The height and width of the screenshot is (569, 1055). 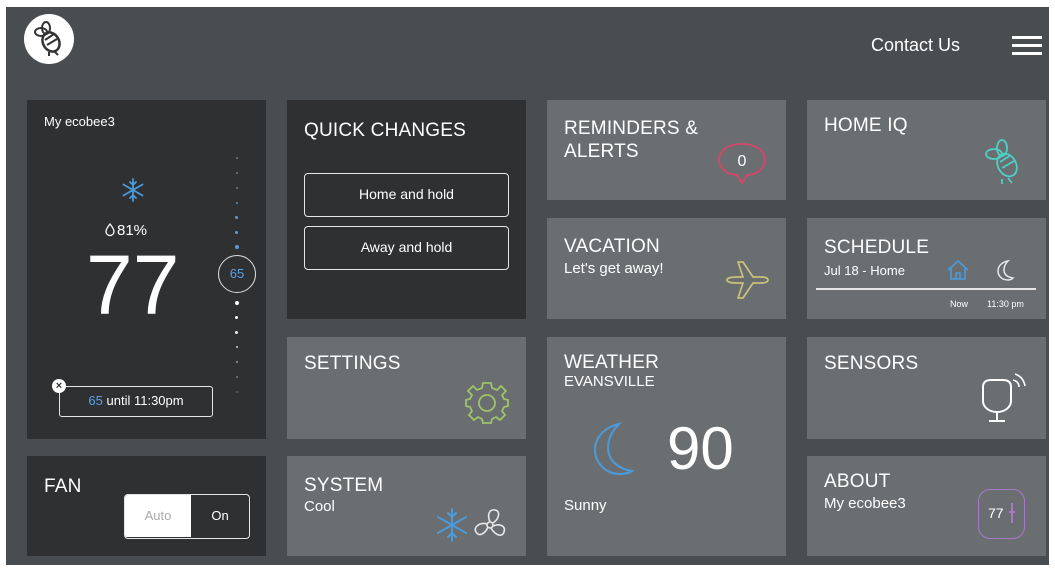 What do you see at coordinates (996, 513) in the screenshot?
I see `about-badge-value: 77` at bounding box center [996, 513].